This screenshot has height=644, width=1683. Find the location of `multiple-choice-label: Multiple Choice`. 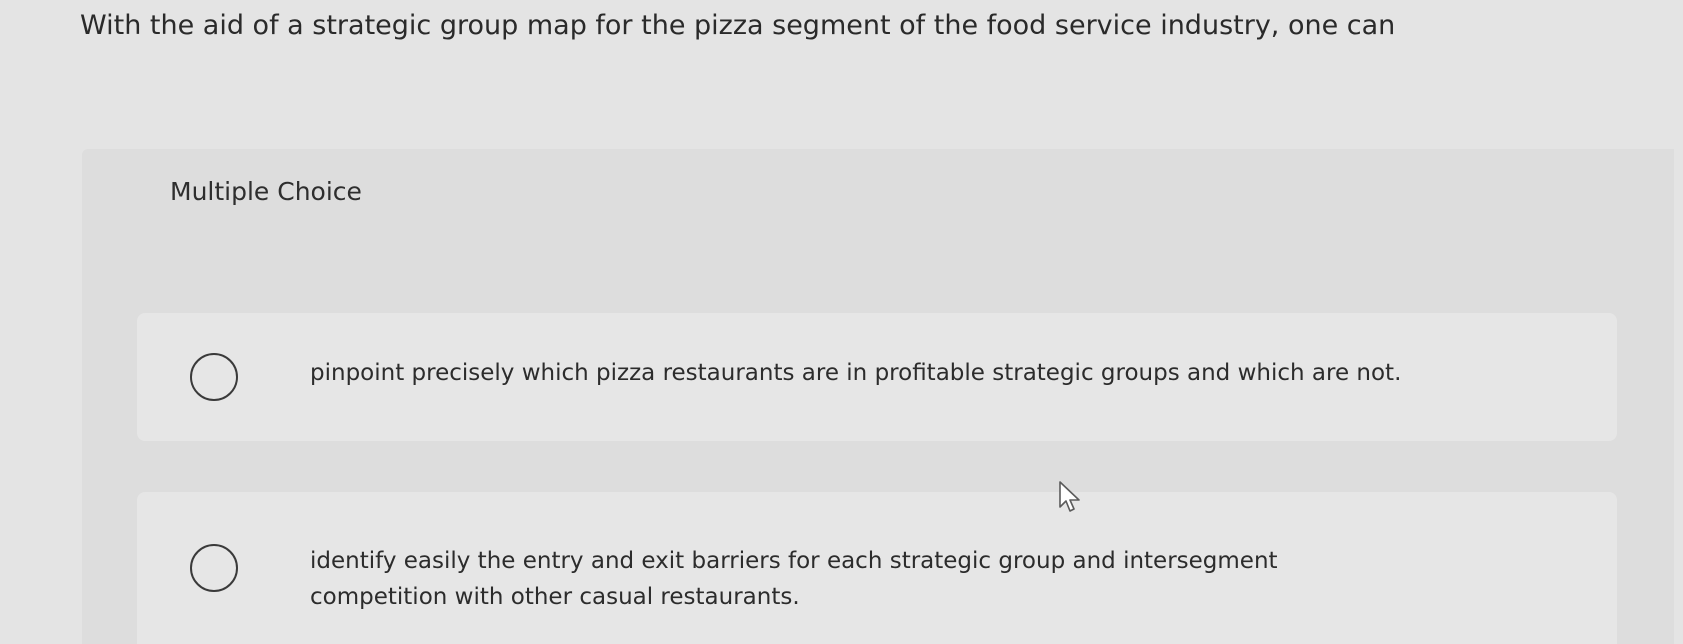

multiple-choice-label: Multiple Choice is located at coordinates (266, 191).